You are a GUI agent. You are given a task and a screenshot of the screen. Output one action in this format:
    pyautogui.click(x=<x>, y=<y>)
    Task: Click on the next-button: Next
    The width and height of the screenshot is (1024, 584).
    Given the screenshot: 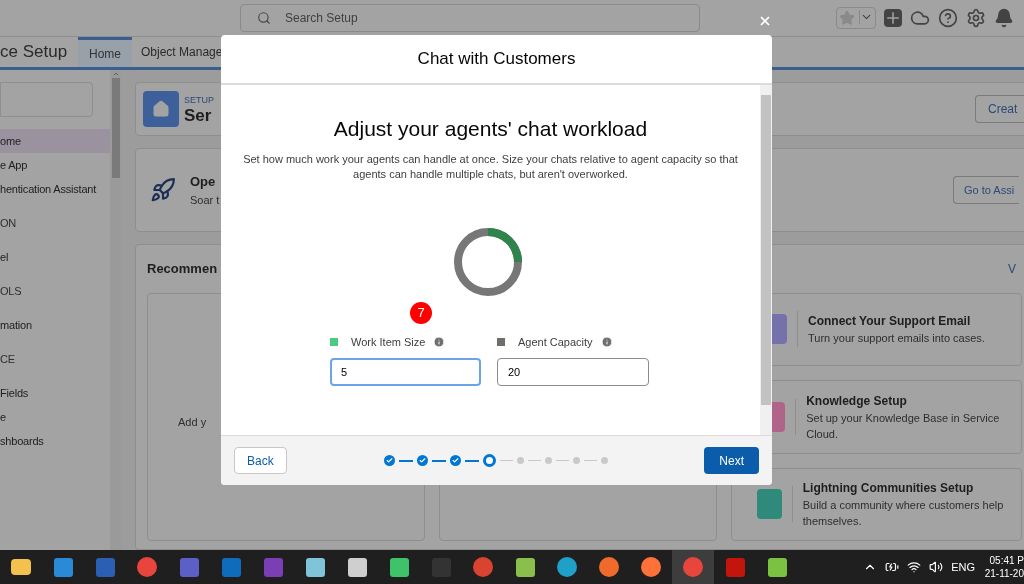 What is the action you would take?
    pyautogui.click(x=731, y=460)
    